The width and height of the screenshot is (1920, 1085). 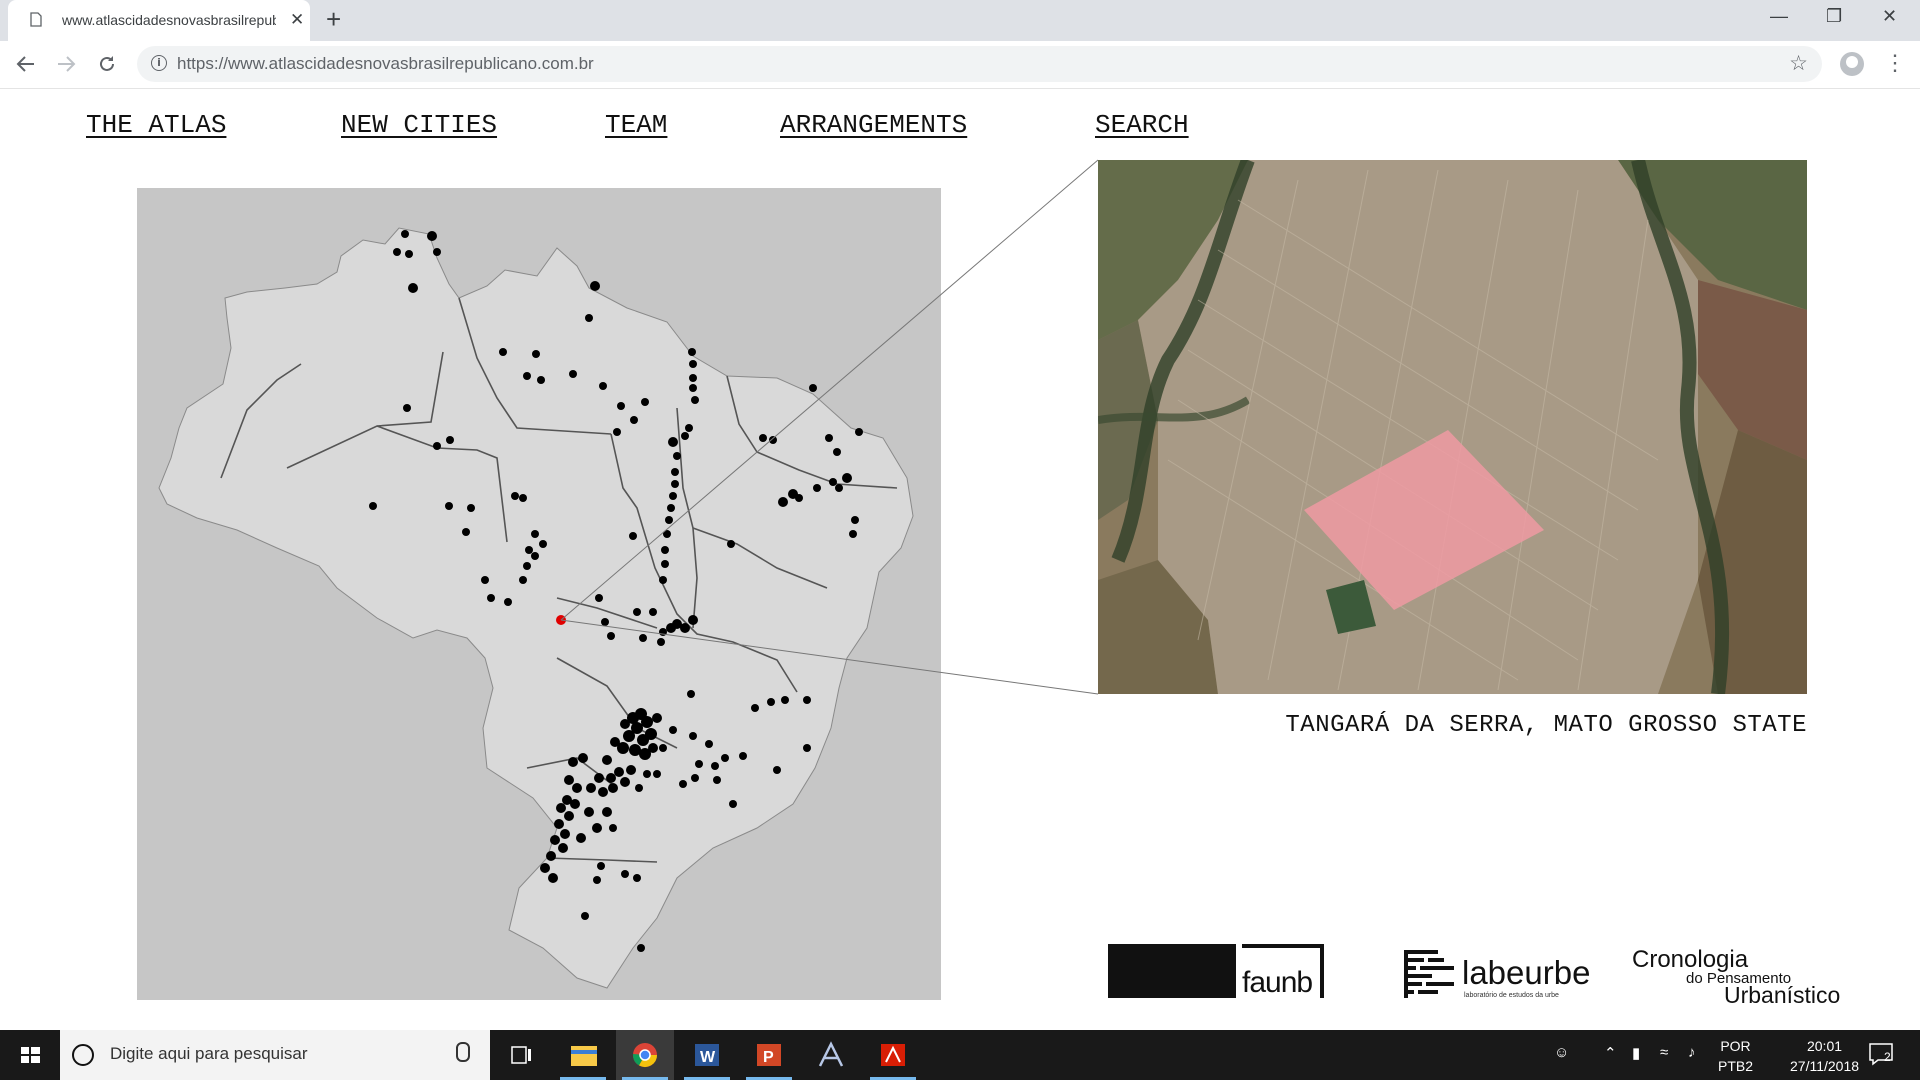 I want to click on notification-count: 2, so click(x=1887, y=1057).